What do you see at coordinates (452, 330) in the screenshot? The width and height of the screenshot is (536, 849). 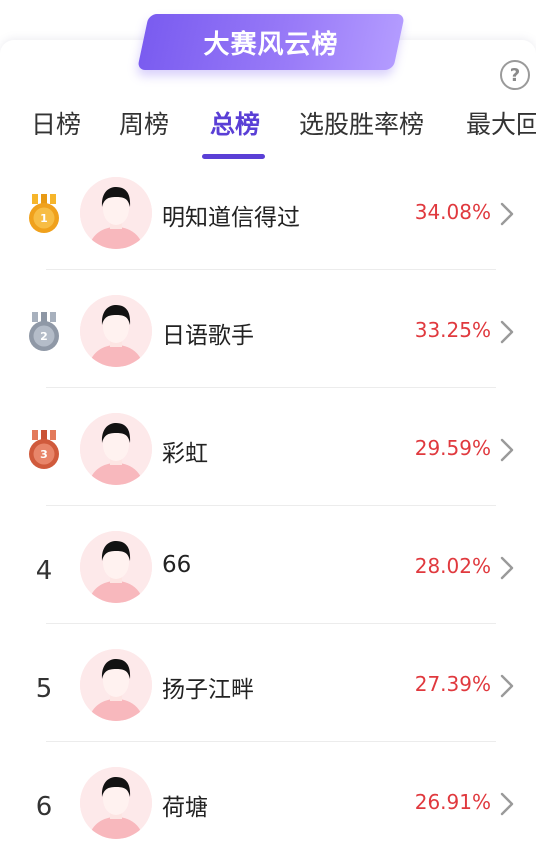 I see `return-rate: 33.25%` at bounding box center [452, 330].